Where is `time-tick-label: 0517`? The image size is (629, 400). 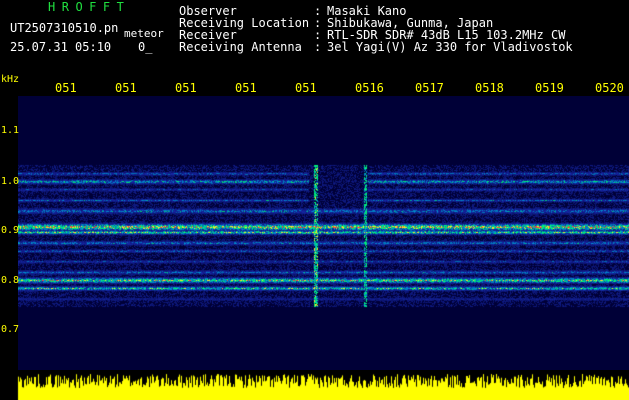 time-tick-label: 0517 is located at coordinates (429, 88).